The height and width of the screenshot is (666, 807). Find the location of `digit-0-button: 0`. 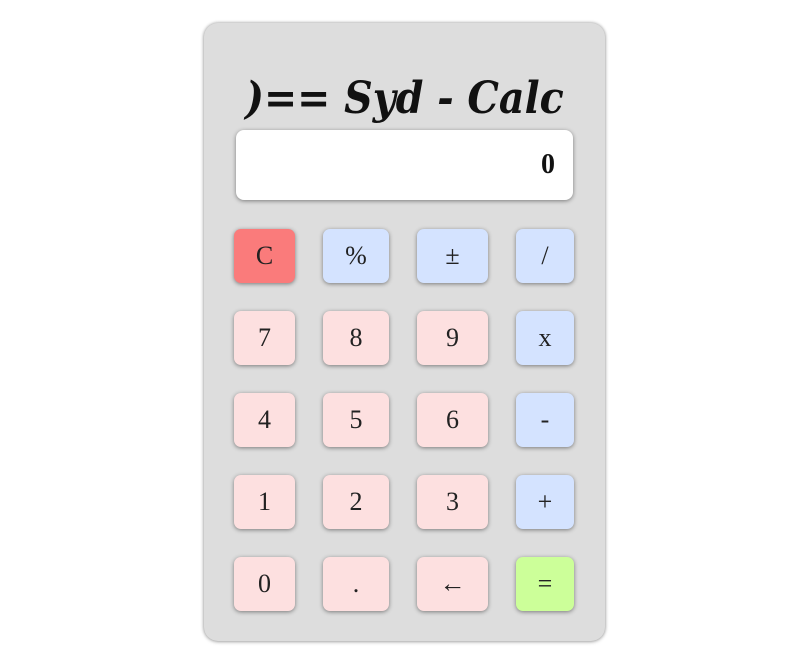

digit-0-button: 0 is located at coordinates (264, 584).